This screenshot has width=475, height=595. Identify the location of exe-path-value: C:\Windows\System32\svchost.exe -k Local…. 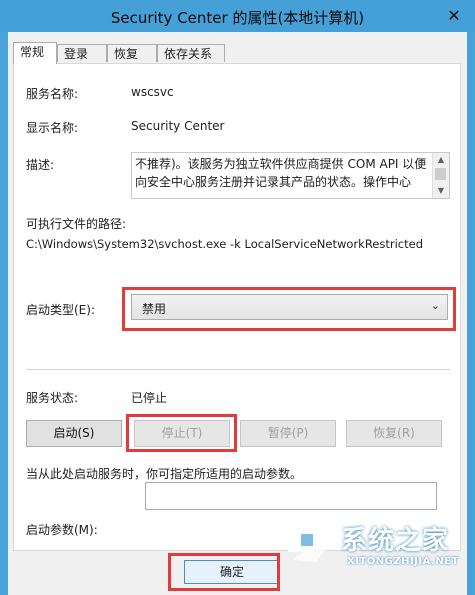
(225, 244).